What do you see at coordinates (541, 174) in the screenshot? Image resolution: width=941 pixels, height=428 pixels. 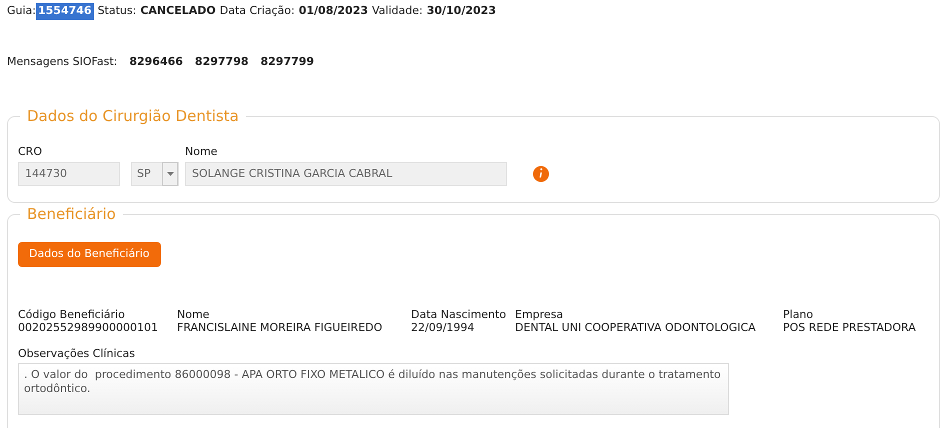 I see `info-icon` at bounding box center [541, 174].